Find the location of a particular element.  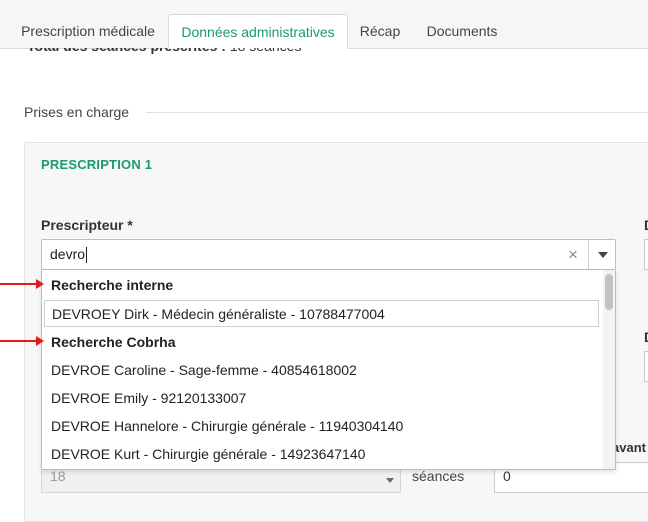

tab-prescription-medicale: Prescription médicale is located at coordinates (88, 31).